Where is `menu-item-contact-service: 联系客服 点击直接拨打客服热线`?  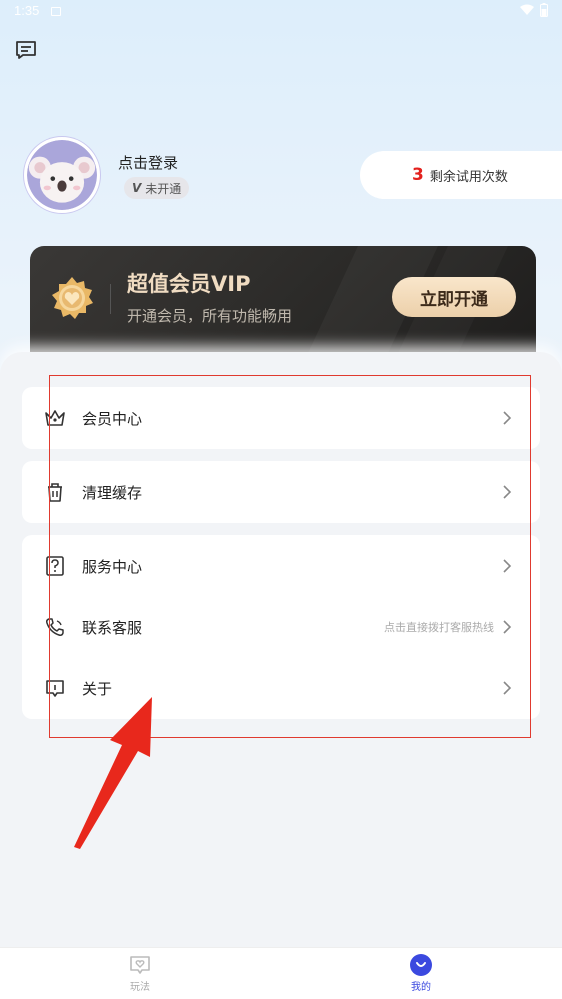 menu-item-contact-service: 联系客服 点击直接拨打客服热线 is located at coordinates (281, 627).